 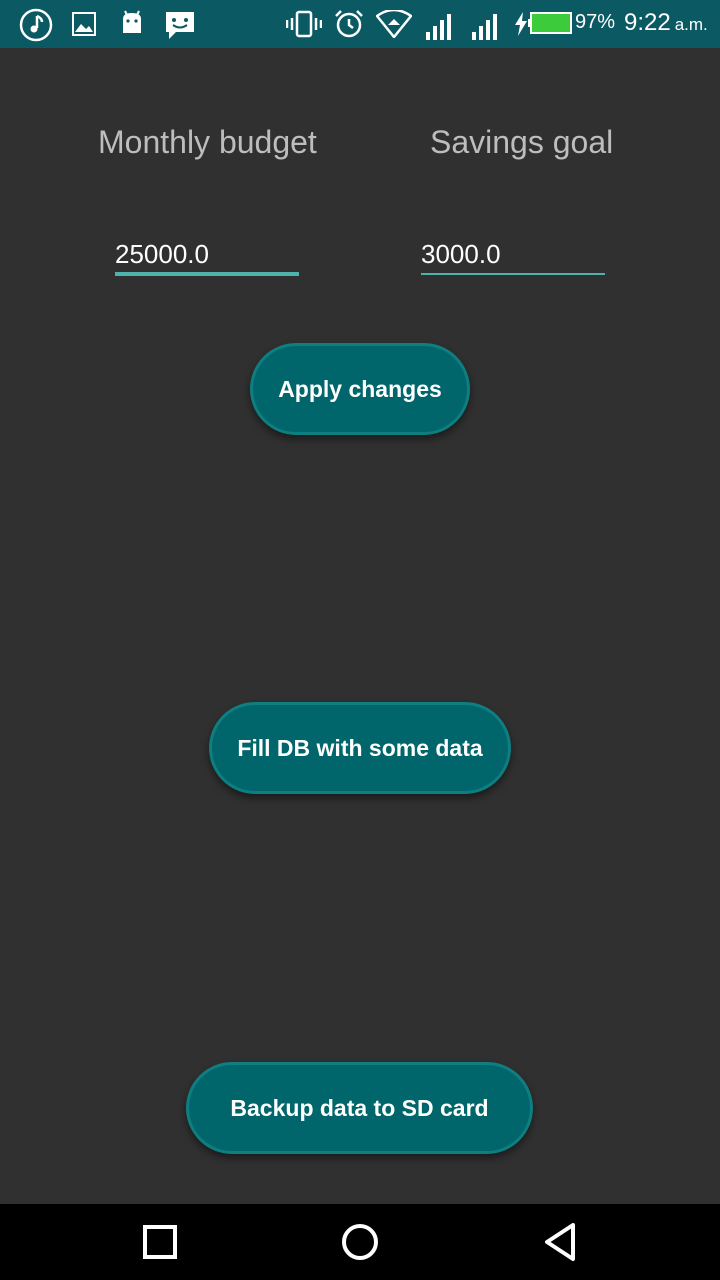 What do you see at coordinates (394, 24) in the screenshot?
I see `wifi-icon` at bounding box center [394, 24].